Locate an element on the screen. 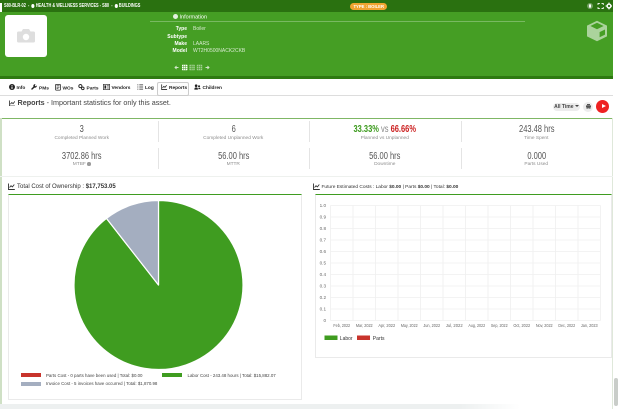  svg-text: 0.4 is located at coordinates (322, 274).